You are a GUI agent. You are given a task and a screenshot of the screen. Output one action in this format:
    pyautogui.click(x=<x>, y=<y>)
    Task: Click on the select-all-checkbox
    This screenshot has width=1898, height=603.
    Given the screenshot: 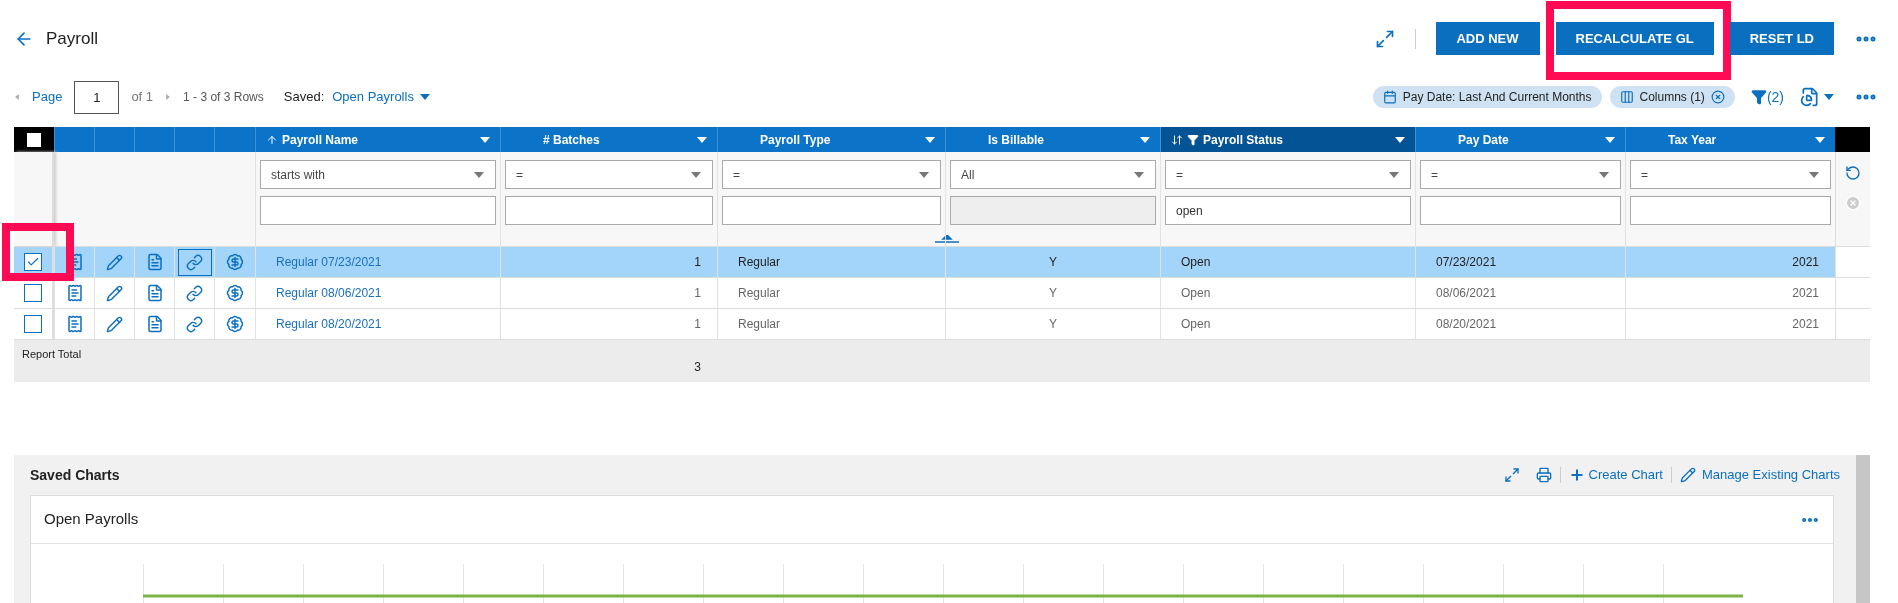 What is the action you would take?
    pyautogui.click(x=34, y=139)
    